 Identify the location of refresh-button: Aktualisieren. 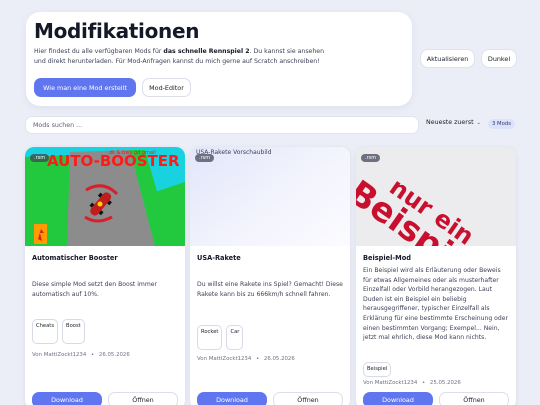
(447, 58).